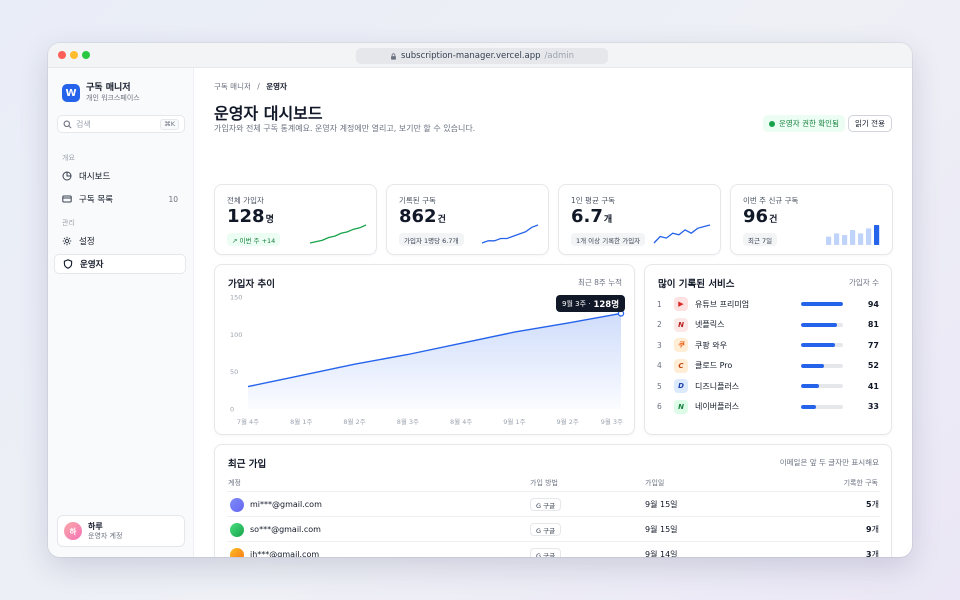 The height and width of the screenshot is (600, 960). What do you see at coordinates (659, 304) in the screenshot?
I see `service-rank: 1` at bounding box center [659, 304].